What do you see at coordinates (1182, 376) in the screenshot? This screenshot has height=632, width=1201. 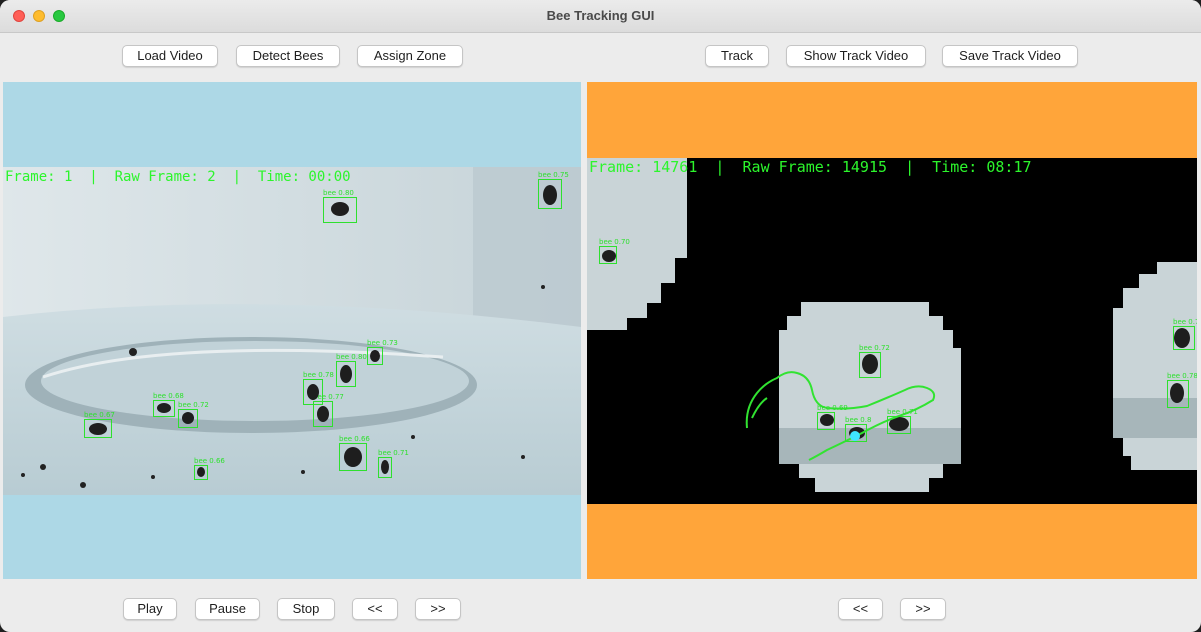 I see `detection-label: bee 0.78` at bounding box center [1182, 376].